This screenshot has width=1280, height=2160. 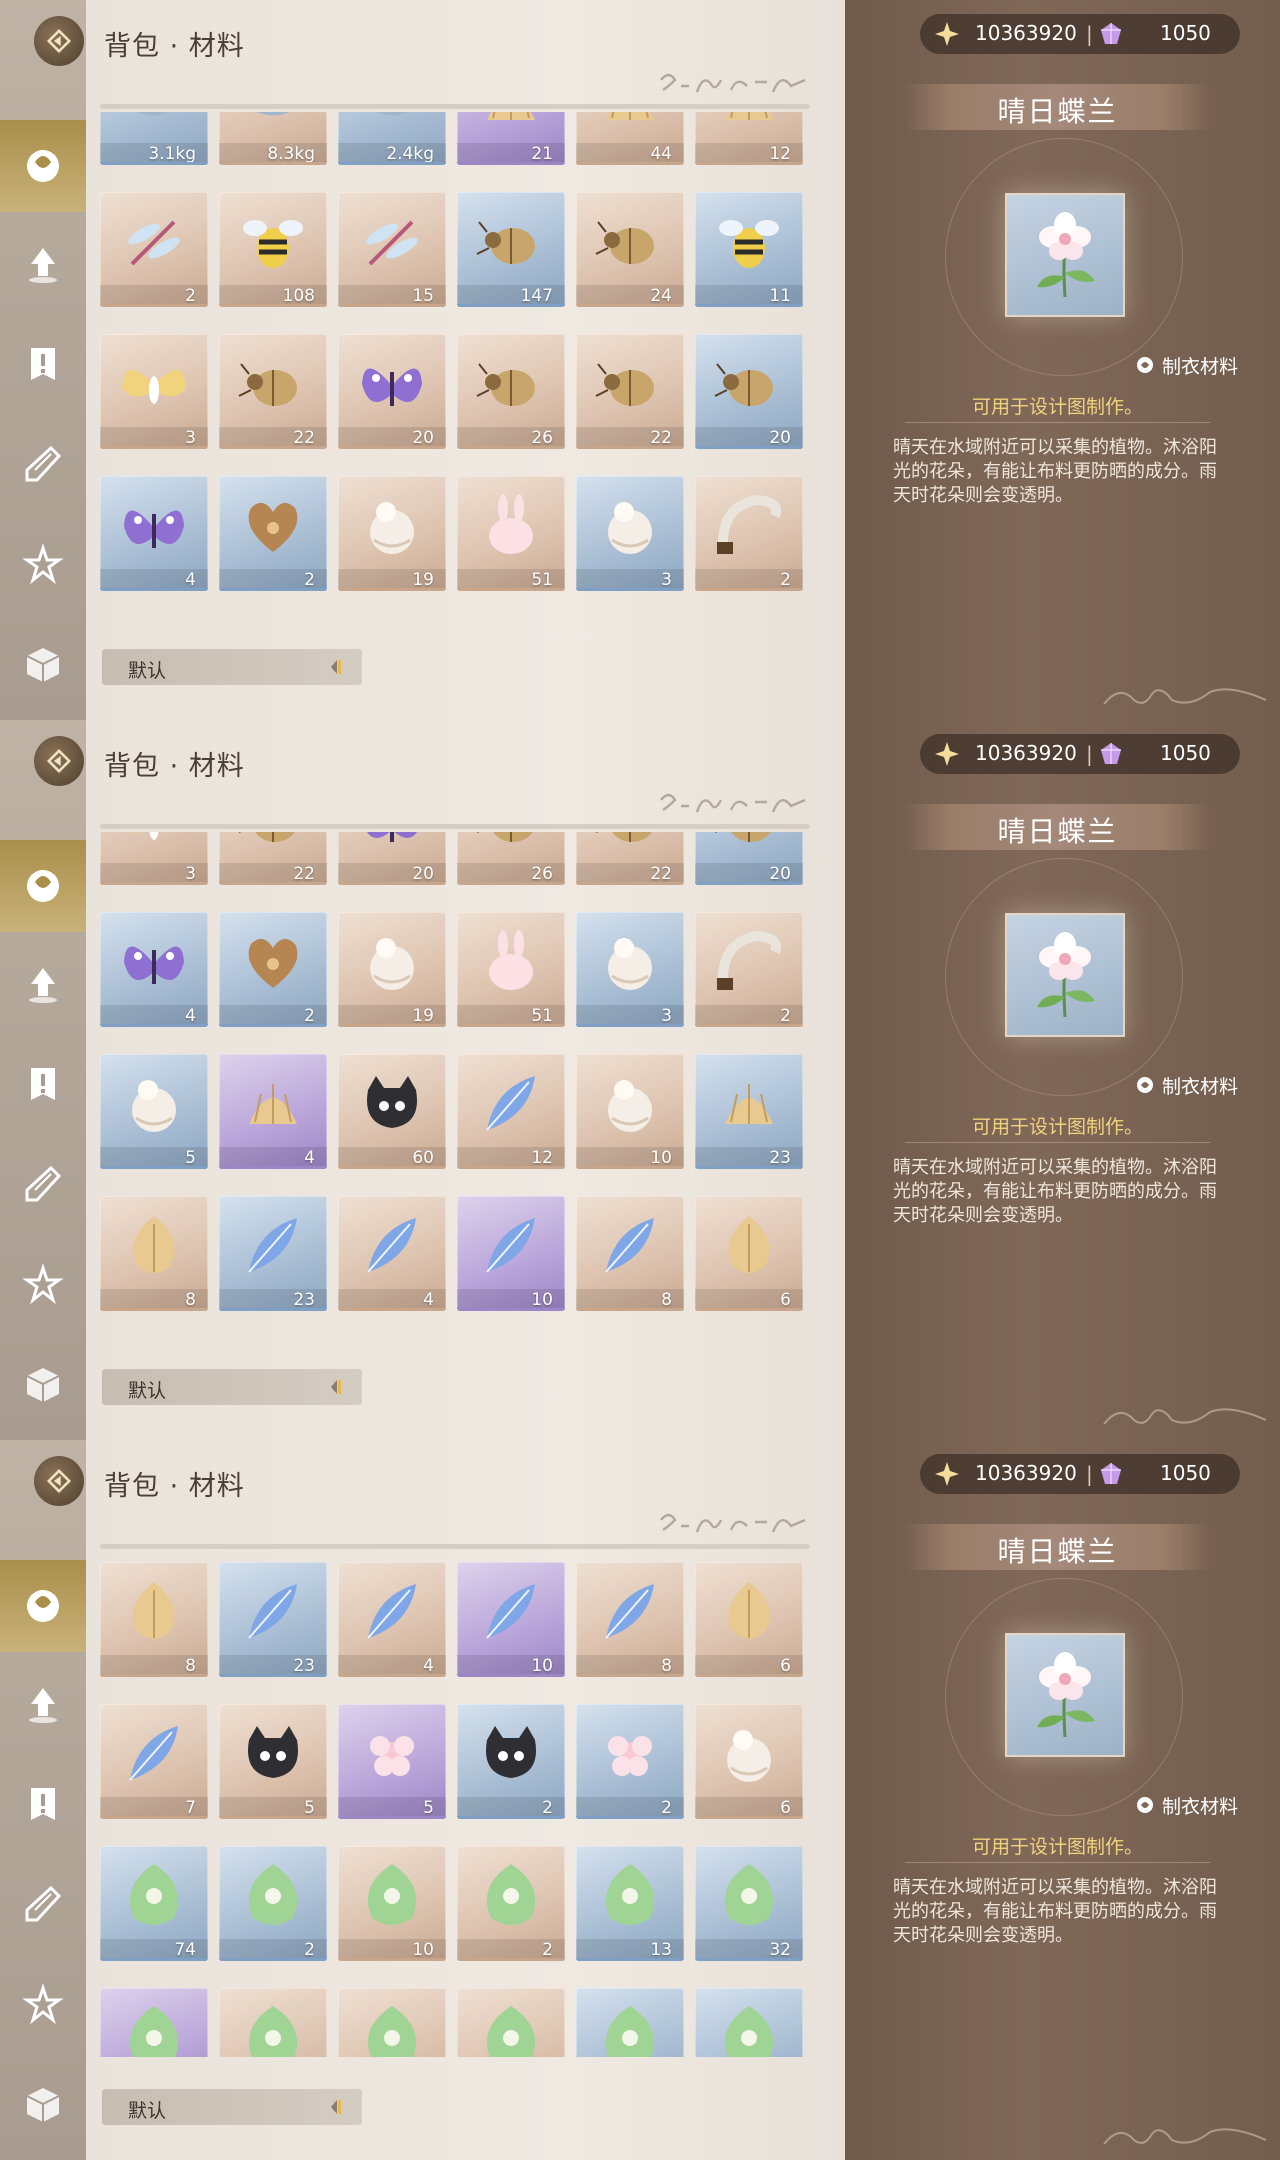 I want to click on material-tile: 44, so click(x=630, y=138).